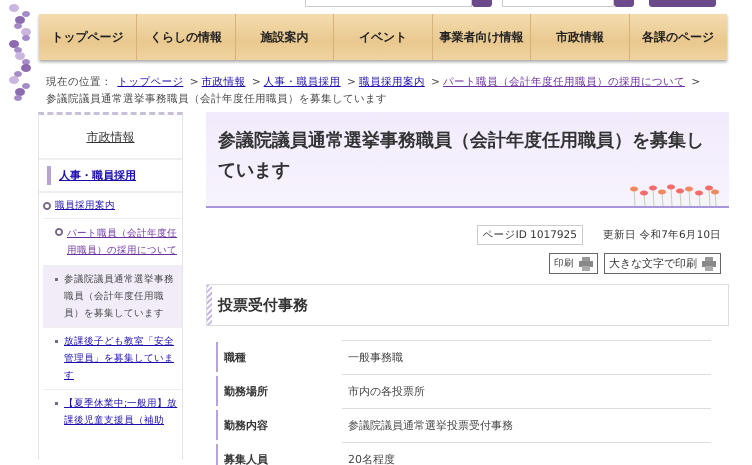  I want to click on table-cell: 参議院議員通常選挙投票受付事務, so click(526, 425).